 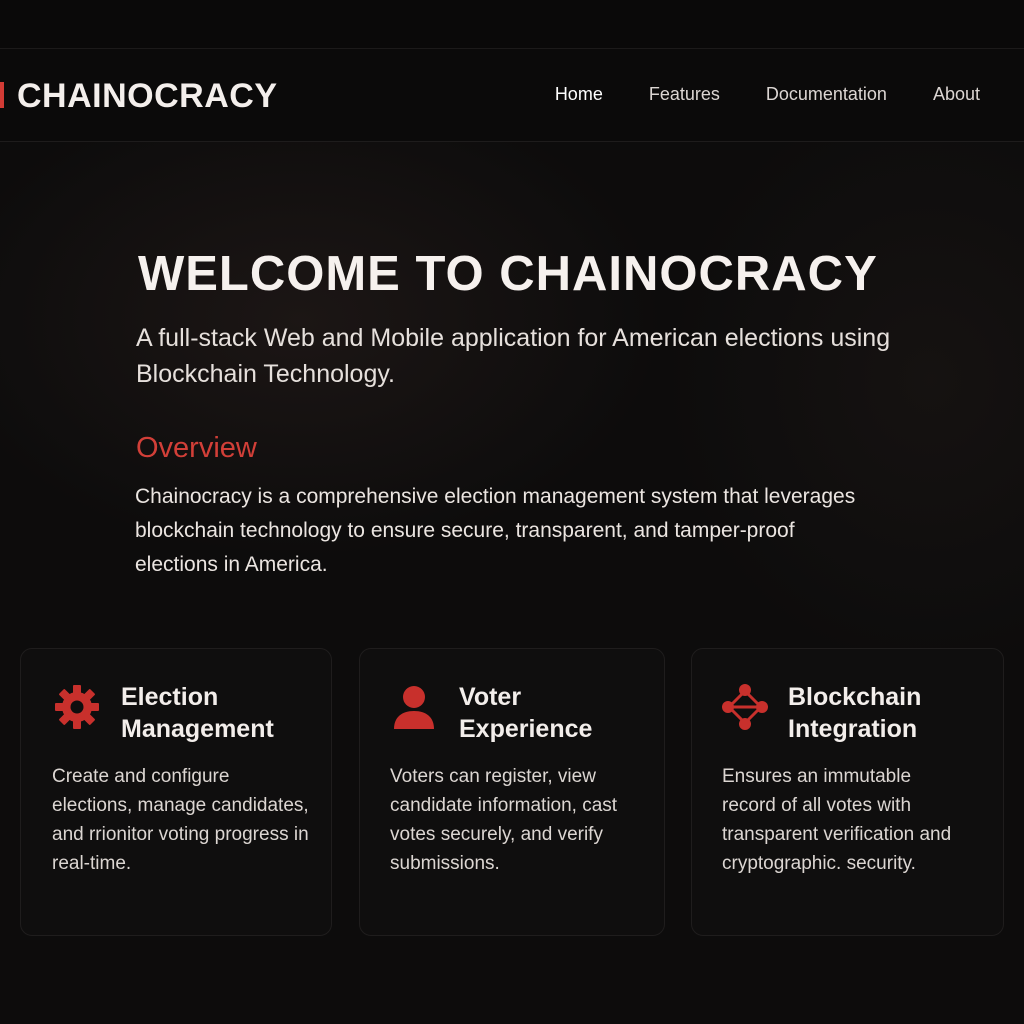 I want to click on brand-accent-bar, so click(x=2, y=95).